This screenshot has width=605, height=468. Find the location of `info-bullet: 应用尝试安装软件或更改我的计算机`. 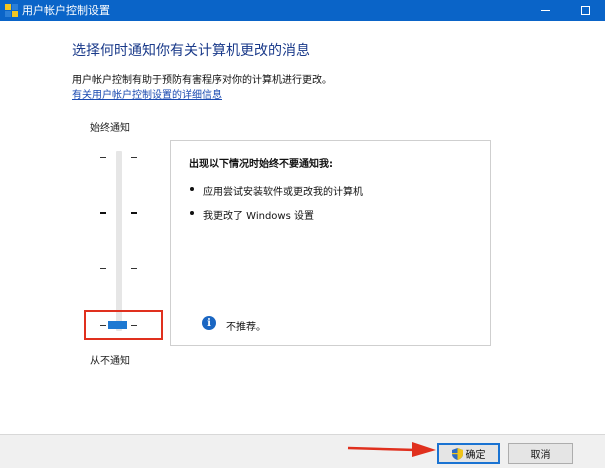

info-bullet: 应用尝试安装软件或更改我的计算机 is located at coordinates (276, 190).